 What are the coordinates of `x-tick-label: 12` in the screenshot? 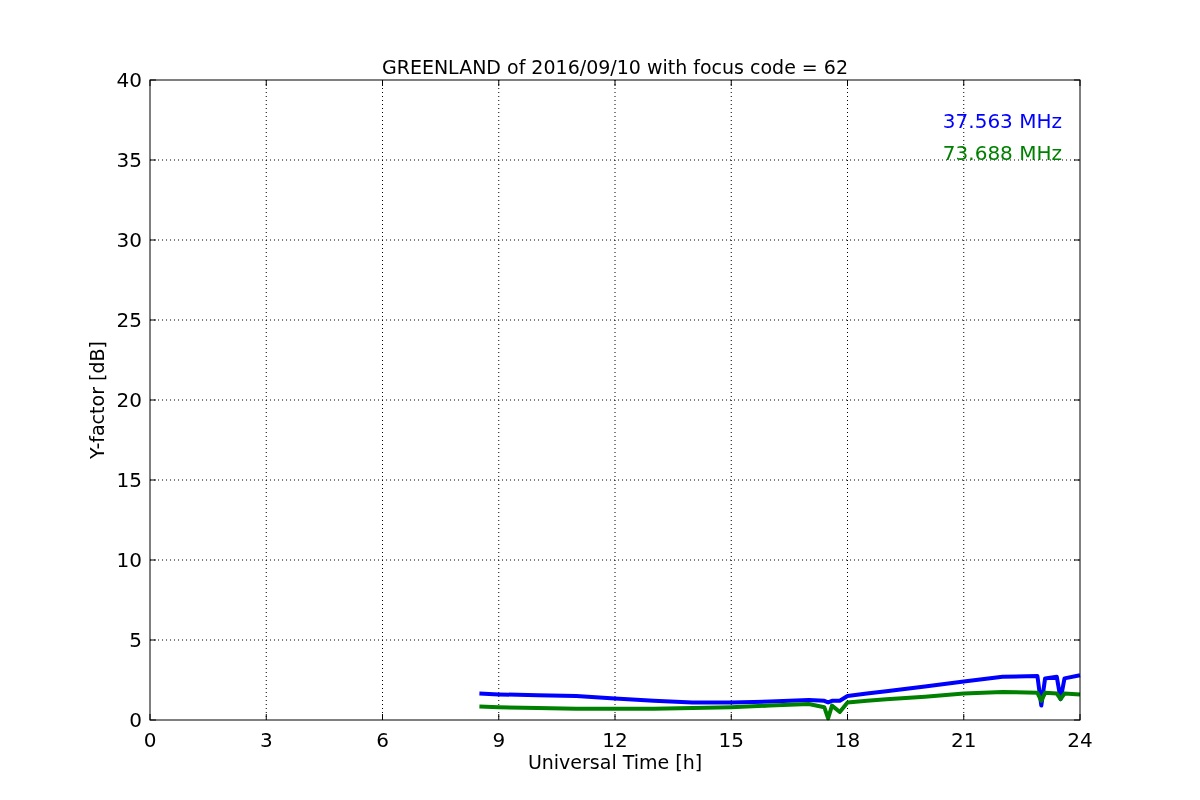 It's located at (615, 740).